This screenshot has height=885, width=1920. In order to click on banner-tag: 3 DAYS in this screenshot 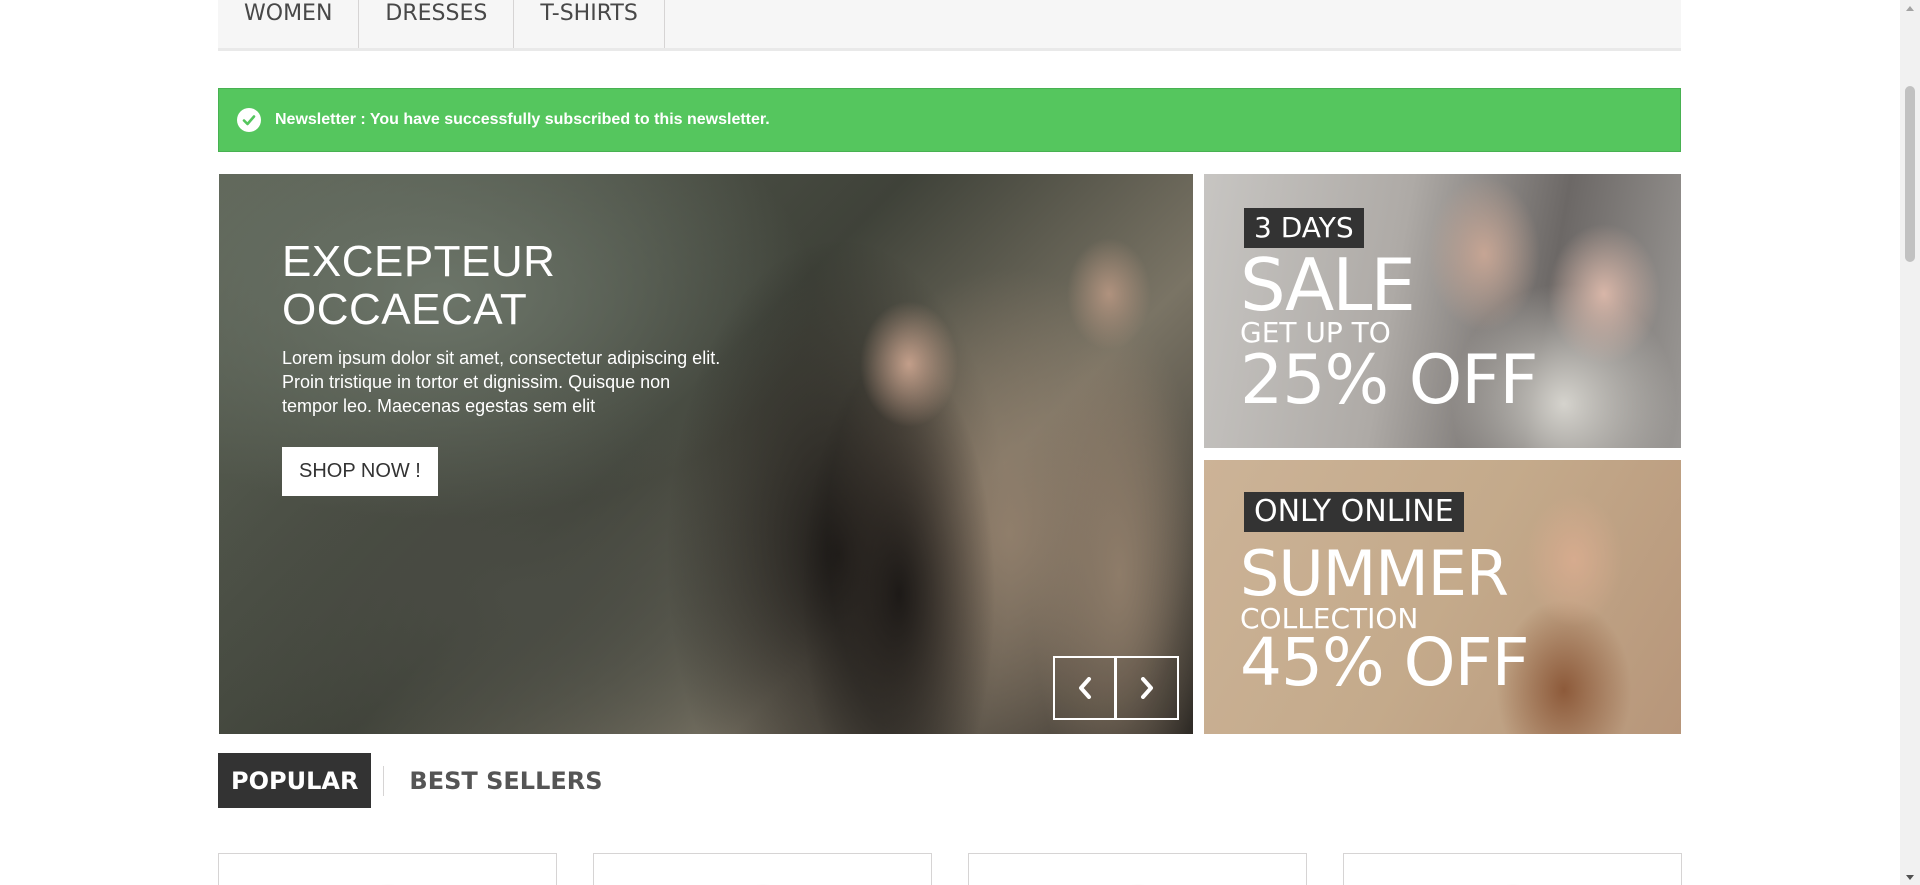, I will do `click(1304, 228)`.